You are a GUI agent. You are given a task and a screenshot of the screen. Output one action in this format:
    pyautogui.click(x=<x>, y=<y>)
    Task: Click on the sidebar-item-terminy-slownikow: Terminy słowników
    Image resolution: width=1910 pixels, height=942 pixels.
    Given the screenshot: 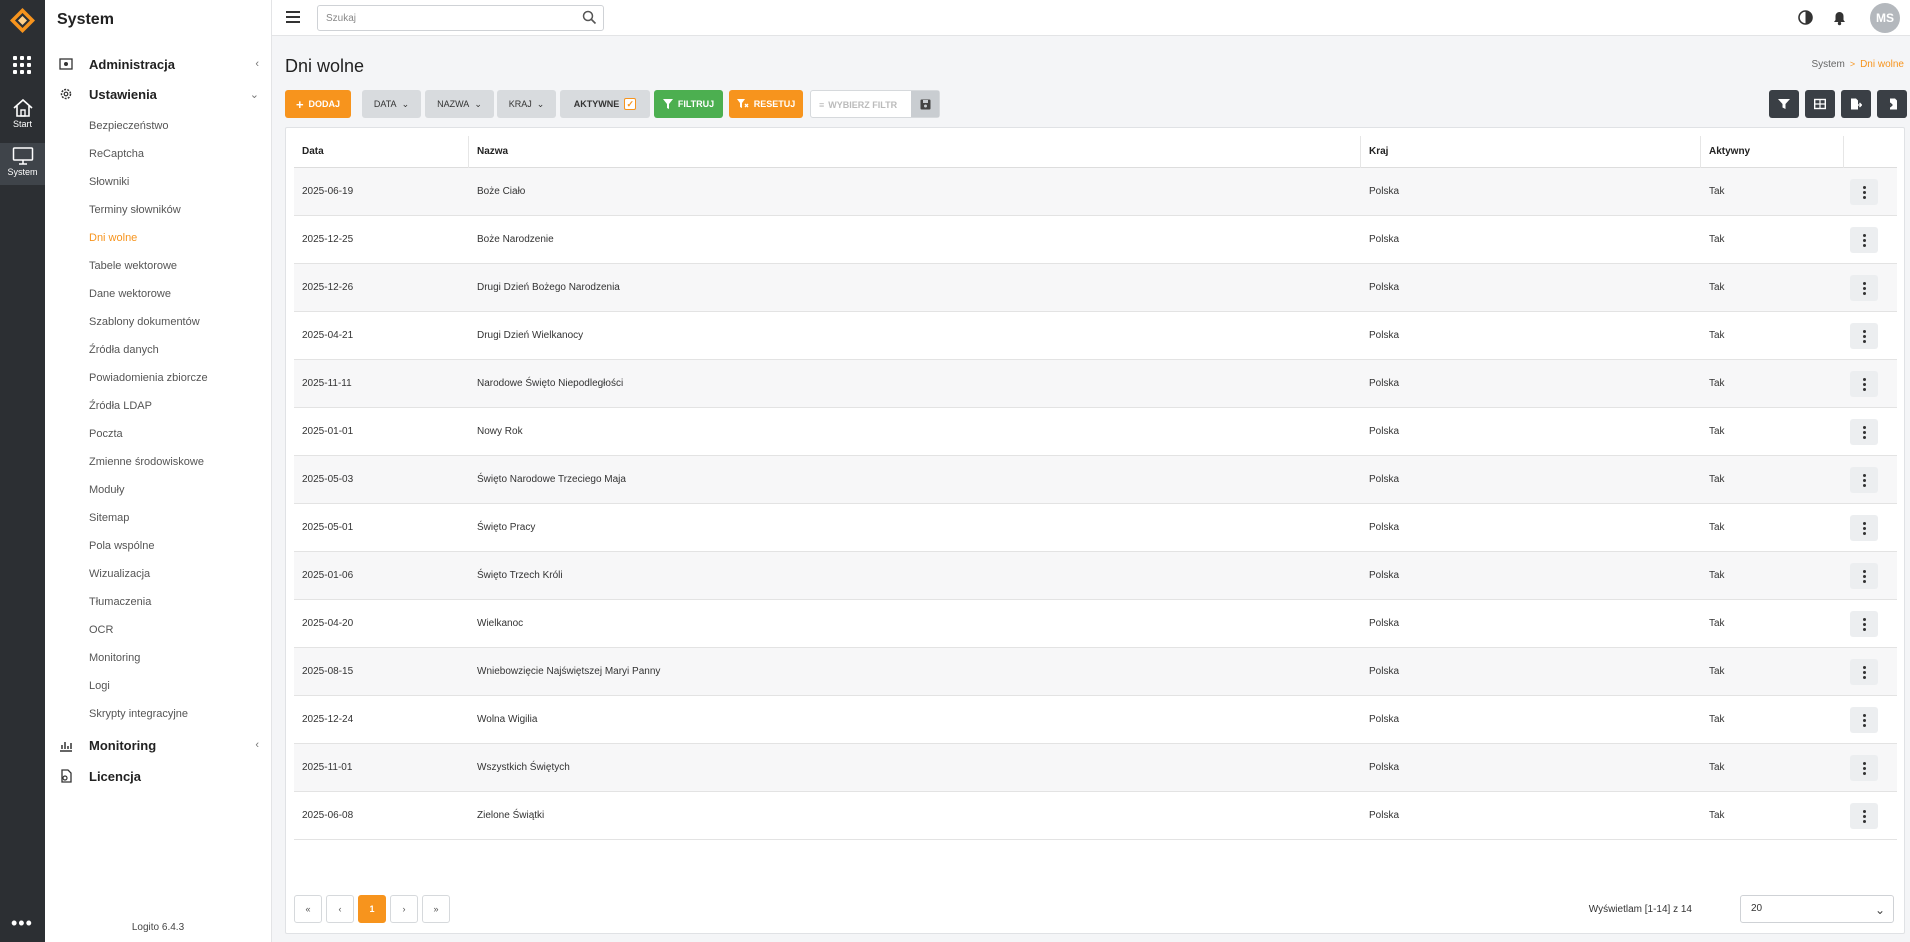 What is the action you would take?
    pyautogui.click(x=135, y=210)
    